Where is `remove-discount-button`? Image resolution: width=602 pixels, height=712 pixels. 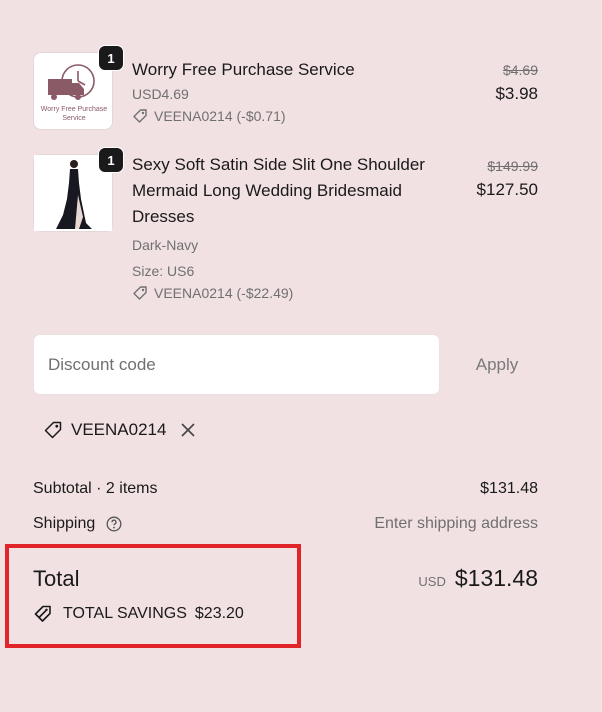
remove-discount-button is located at coordinates (188, 430).